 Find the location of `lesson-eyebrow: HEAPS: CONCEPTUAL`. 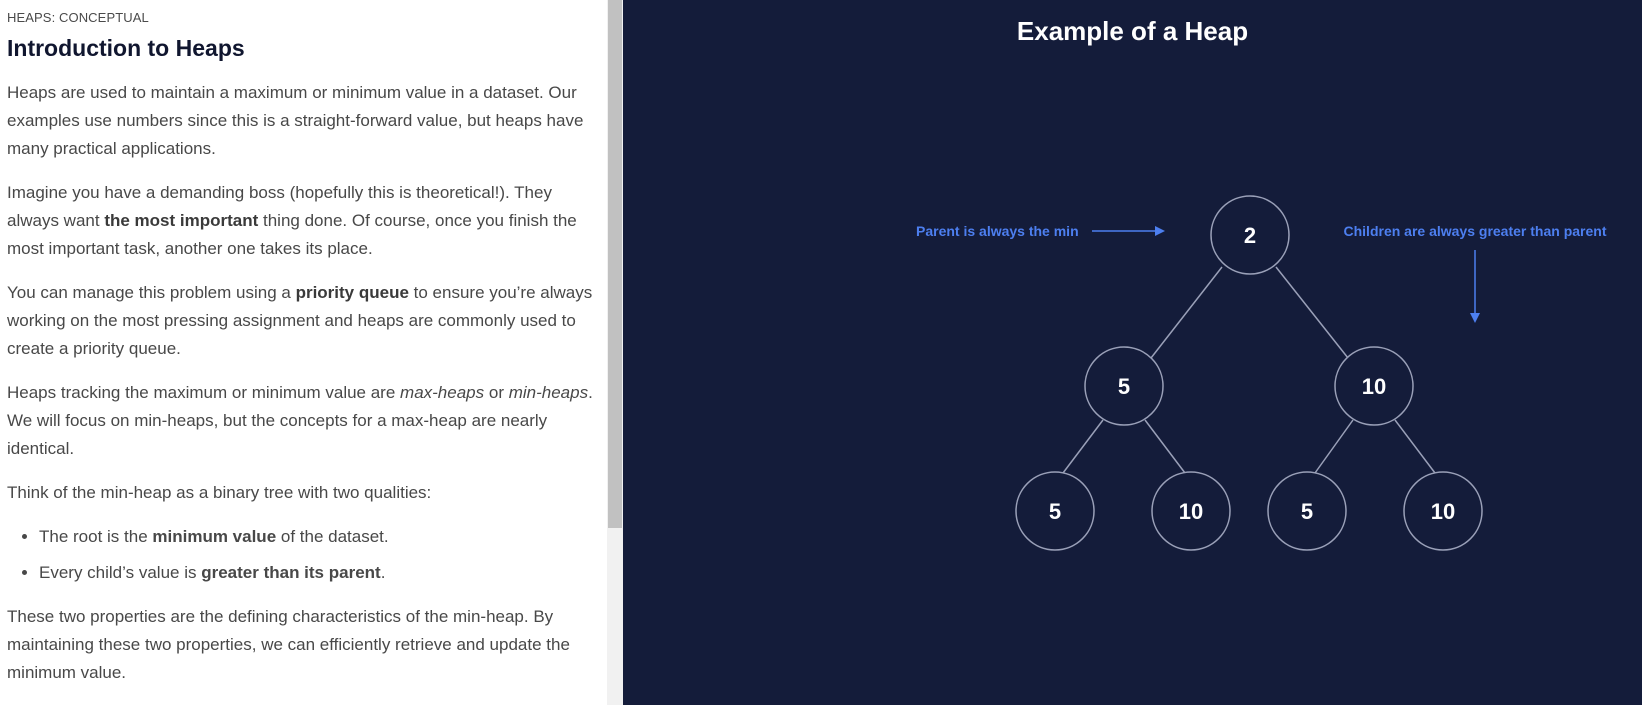

lesson-eyebrow: HEAPS: CONCEPTUAL is located at coordinates (78, 17).